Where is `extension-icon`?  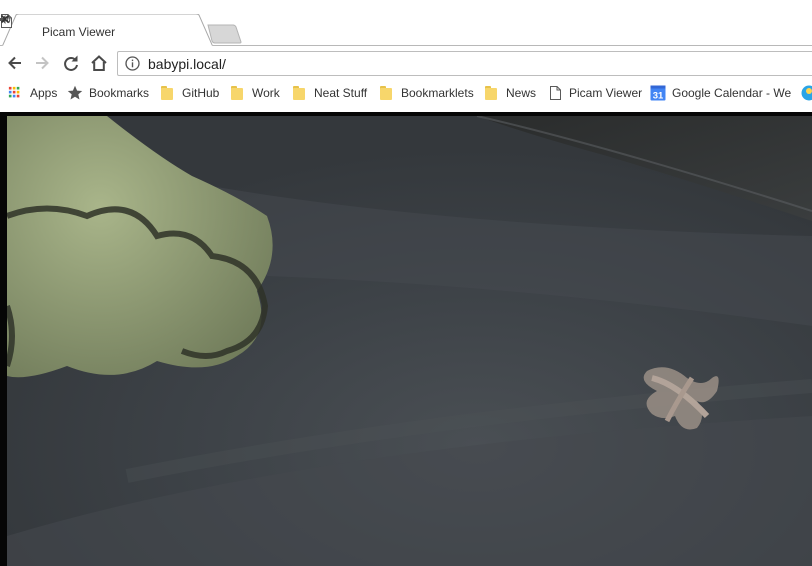 extension-icon is located at coordinates (806, 93).